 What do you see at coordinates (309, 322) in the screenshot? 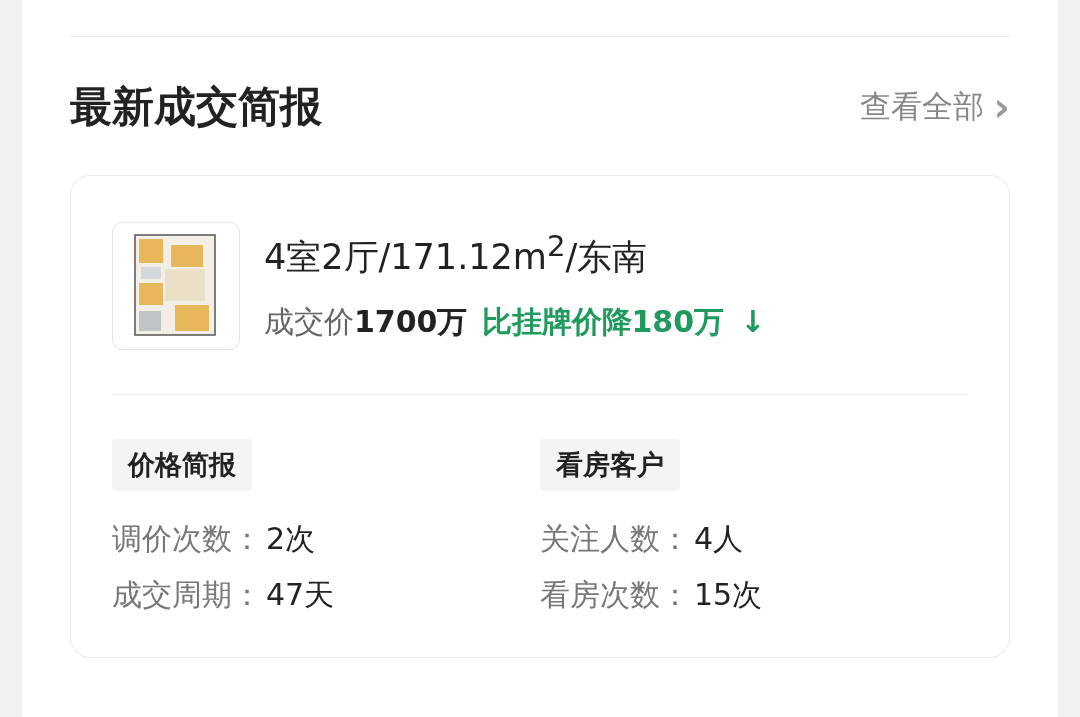
I see `price-label: 成交价` at bounding box center [309, 322].